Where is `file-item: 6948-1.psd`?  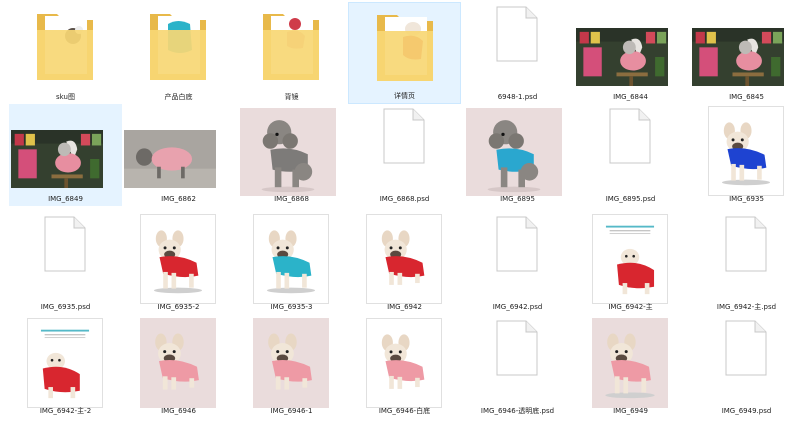 file-item: 6948-1.psd is located at coordinates (517, 53).